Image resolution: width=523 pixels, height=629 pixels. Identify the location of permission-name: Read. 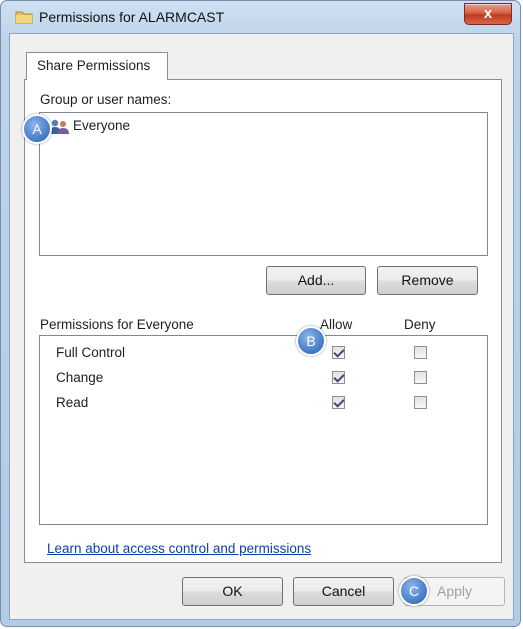
(72, 402).